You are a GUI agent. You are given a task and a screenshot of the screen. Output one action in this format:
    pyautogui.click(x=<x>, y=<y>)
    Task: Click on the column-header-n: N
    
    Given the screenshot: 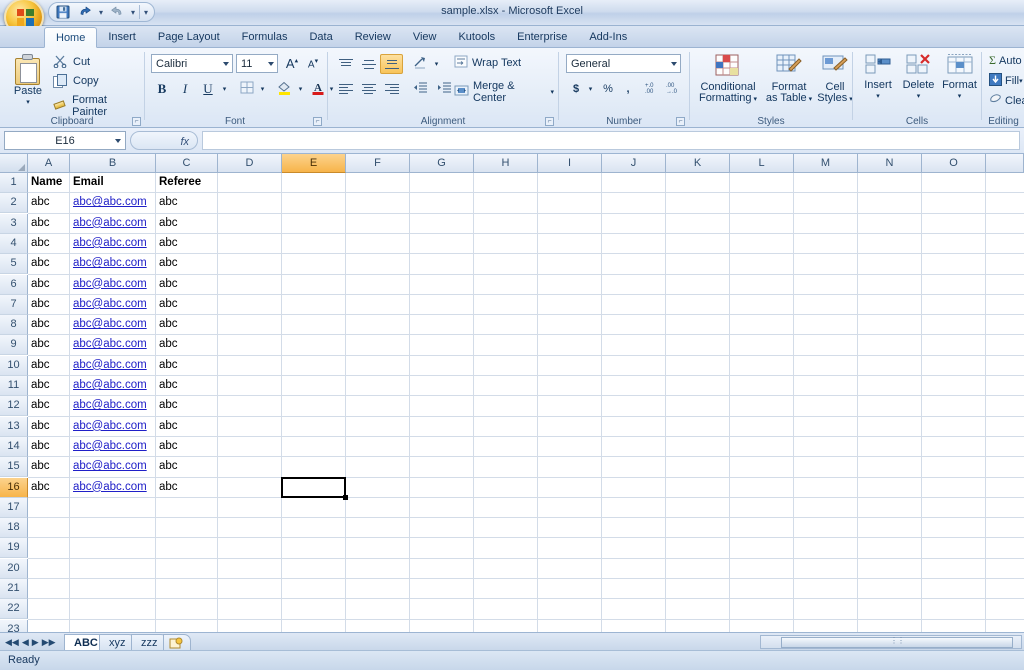 What is the action you would take?
    pyautogui.click(x=890, y=163)
    